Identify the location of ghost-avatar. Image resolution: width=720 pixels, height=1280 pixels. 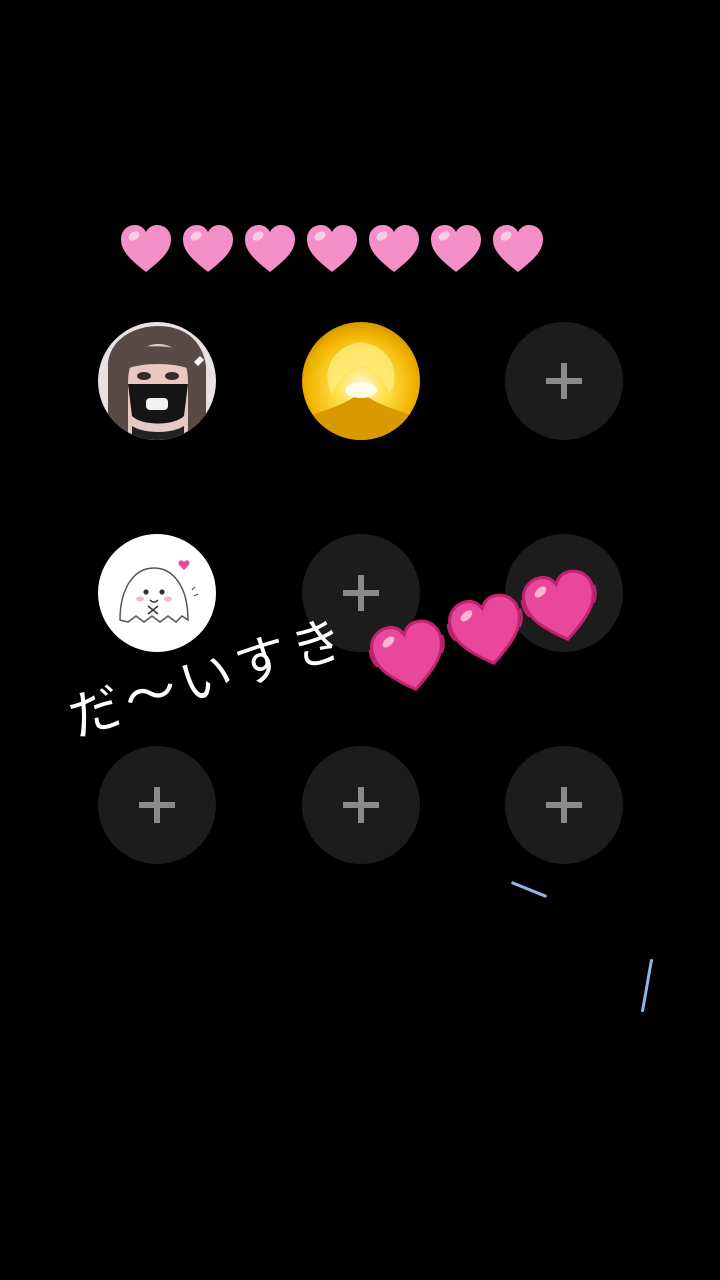
(157, 593).